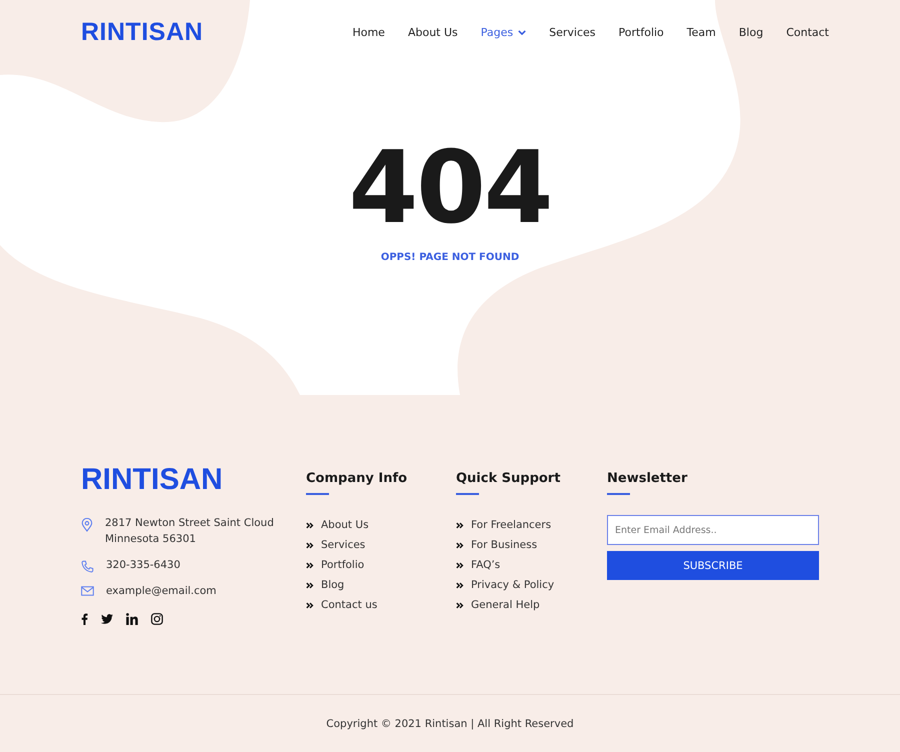 The image size is (900, 752). What do you see at coordinates (450, 257) in the screenshot?
I see `error-message: OPPS! PAGE NOT FOUND` at bounding box center [450, 257].